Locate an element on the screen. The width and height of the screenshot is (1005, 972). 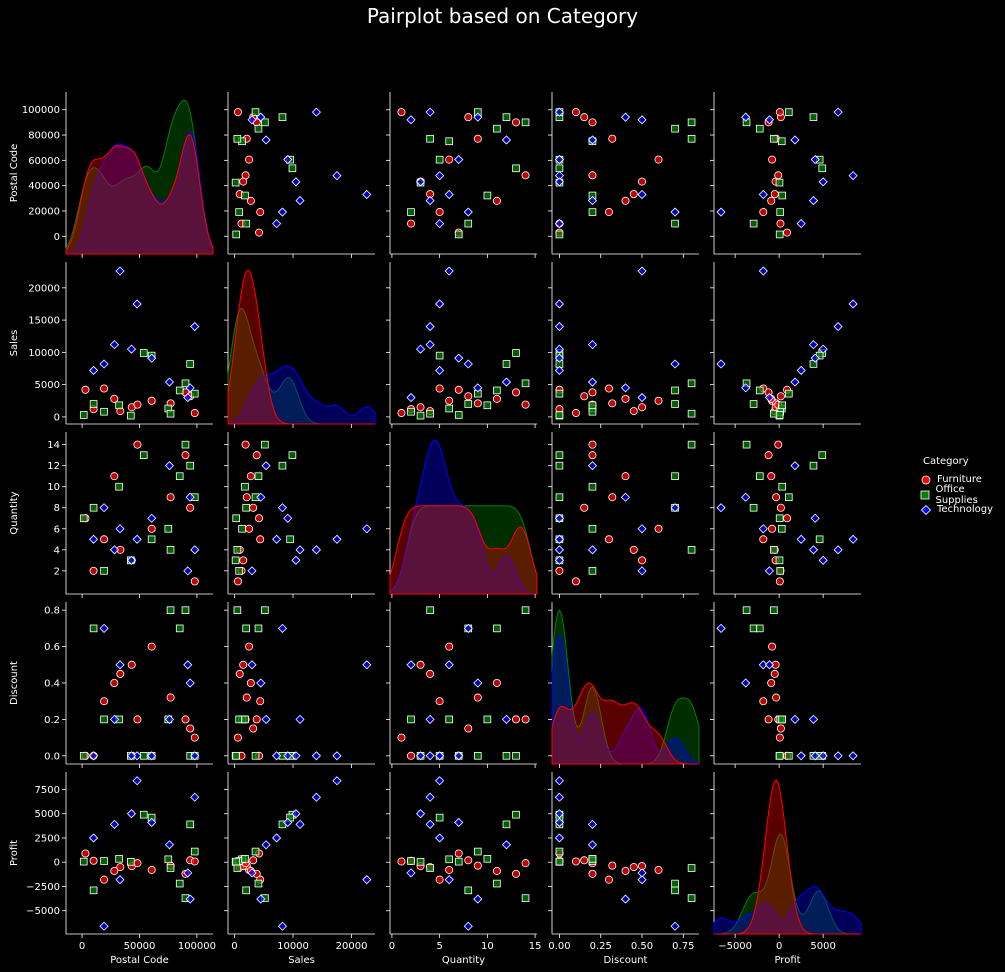
x-tick-label: 0 is located at coordinates (234, 946).